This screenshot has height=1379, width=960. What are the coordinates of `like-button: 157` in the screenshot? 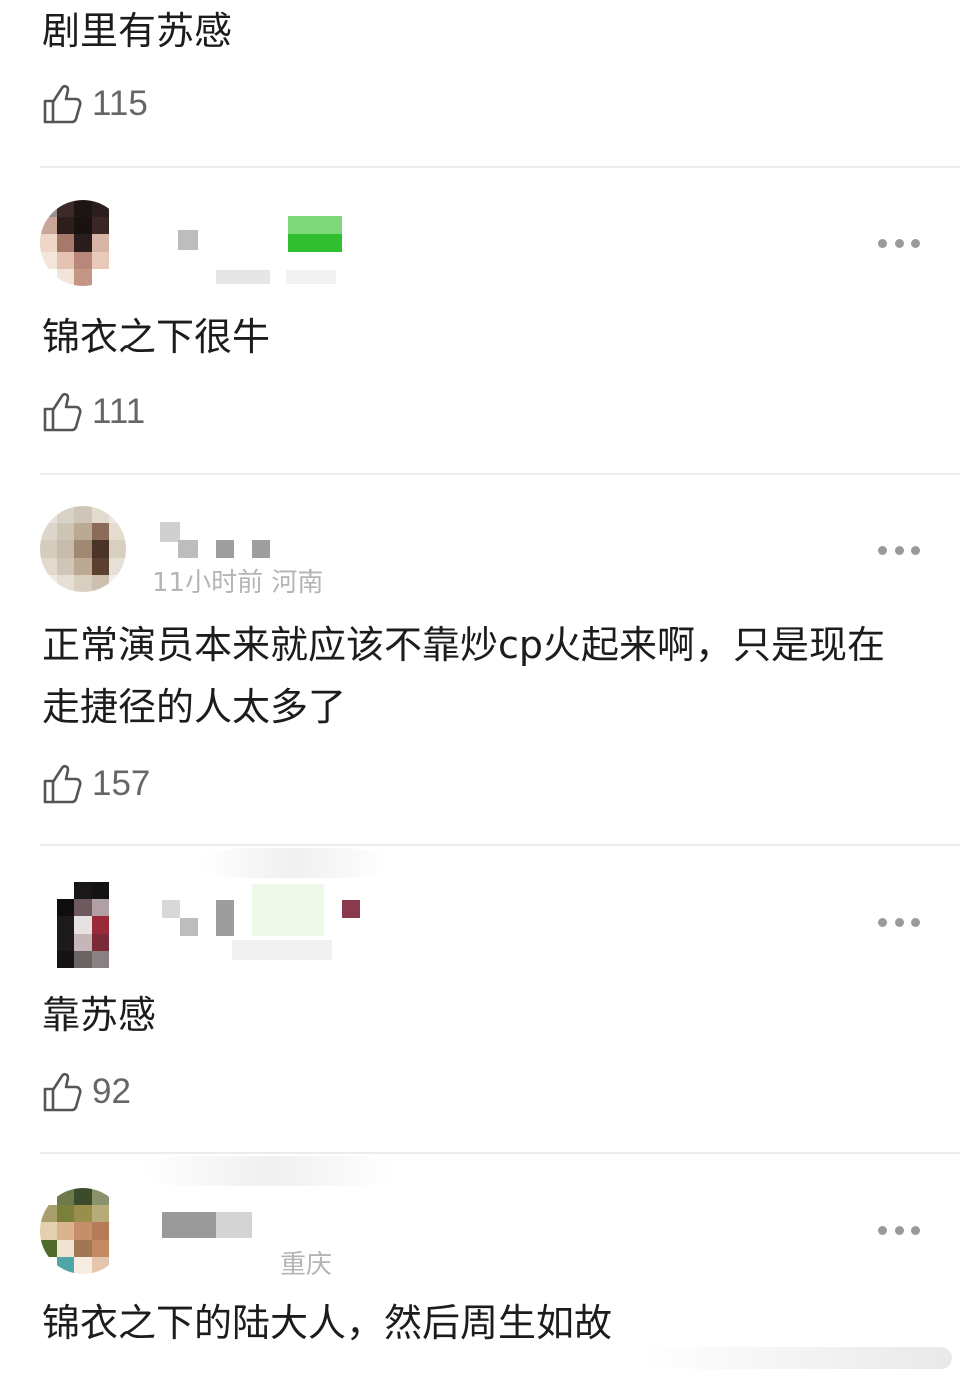 It's located at (96, 784).